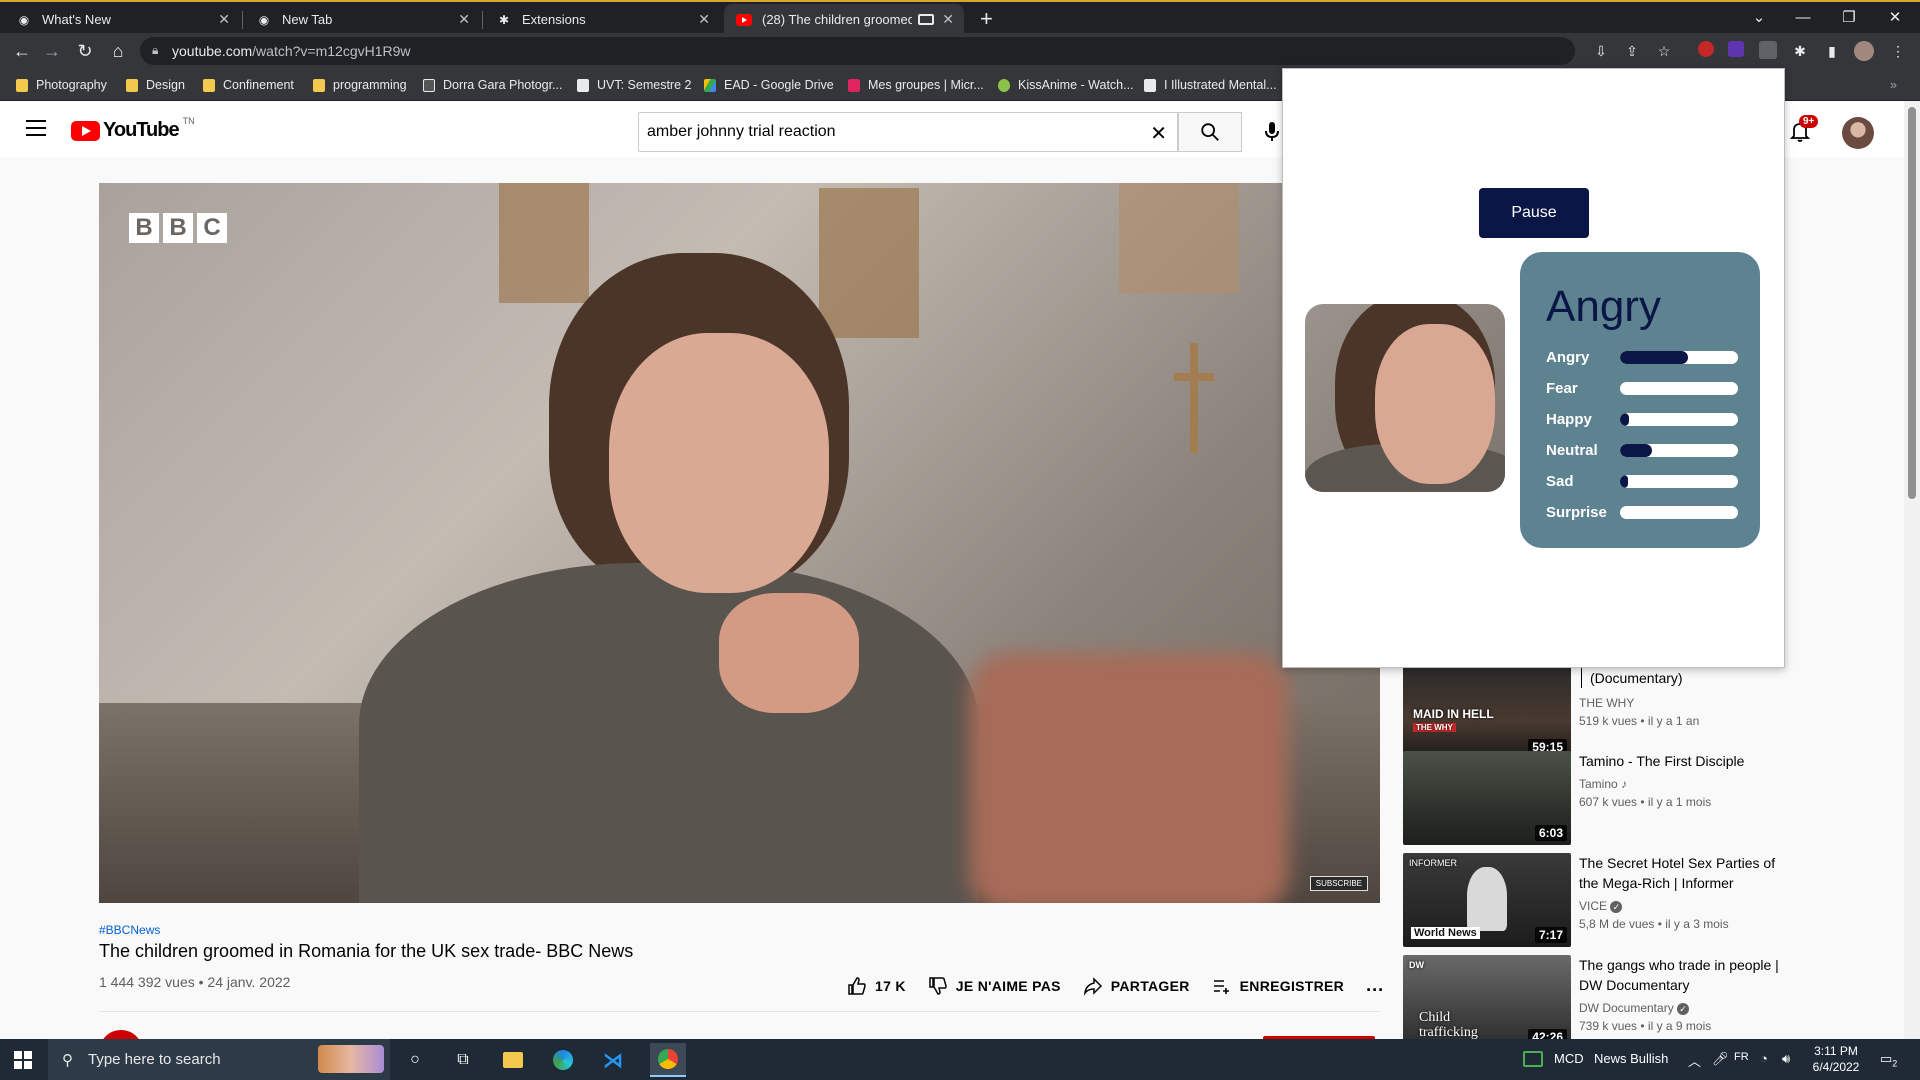 The width and height of the screenshot is (1920, 1080). Describe the element at coordinates (1278, 986) in the screenshot. I see `save-button: ENREGISTRER` at that location.